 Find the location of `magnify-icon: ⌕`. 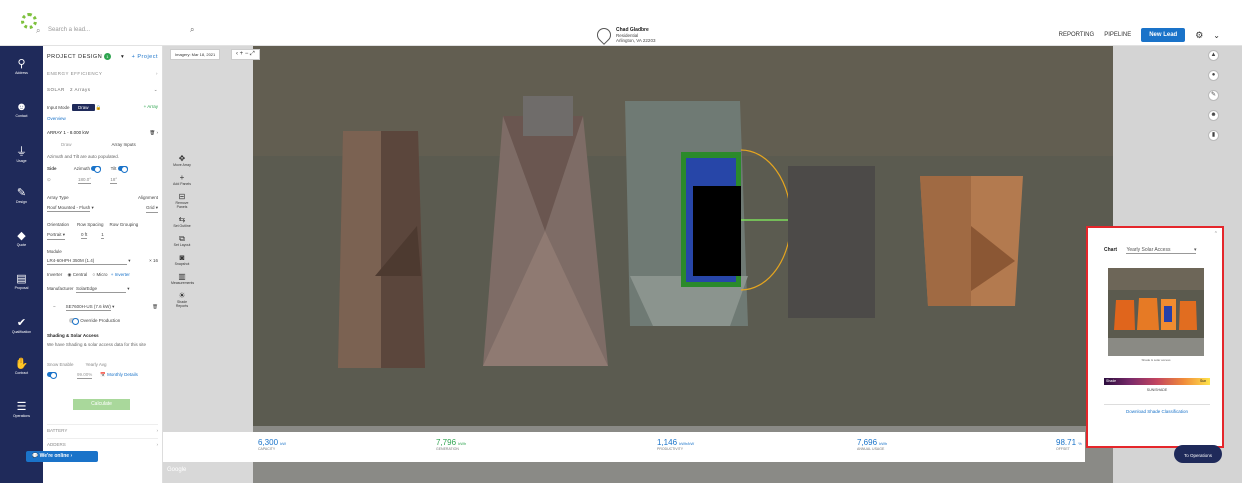

magnify-icon: ⌕ is located at coordinates (192, 30).